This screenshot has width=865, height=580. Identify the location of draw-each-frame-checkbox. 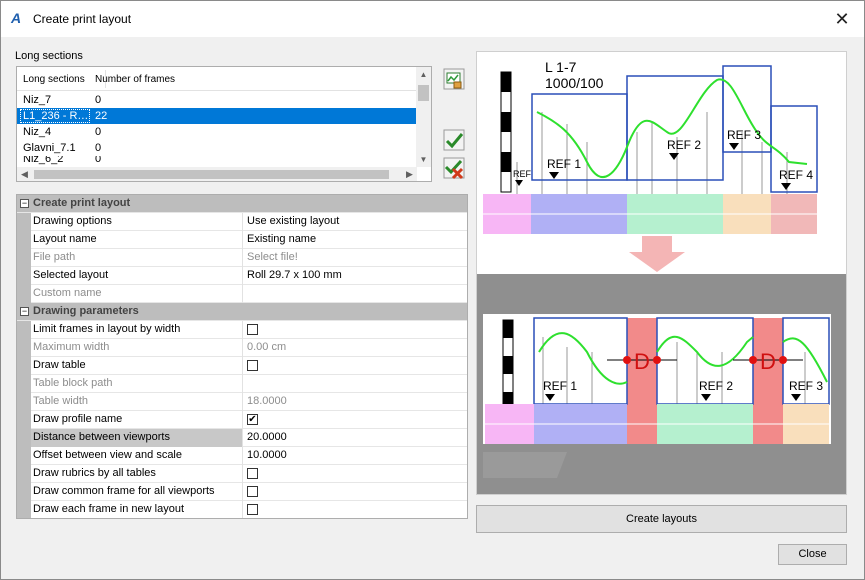
(252, 509).